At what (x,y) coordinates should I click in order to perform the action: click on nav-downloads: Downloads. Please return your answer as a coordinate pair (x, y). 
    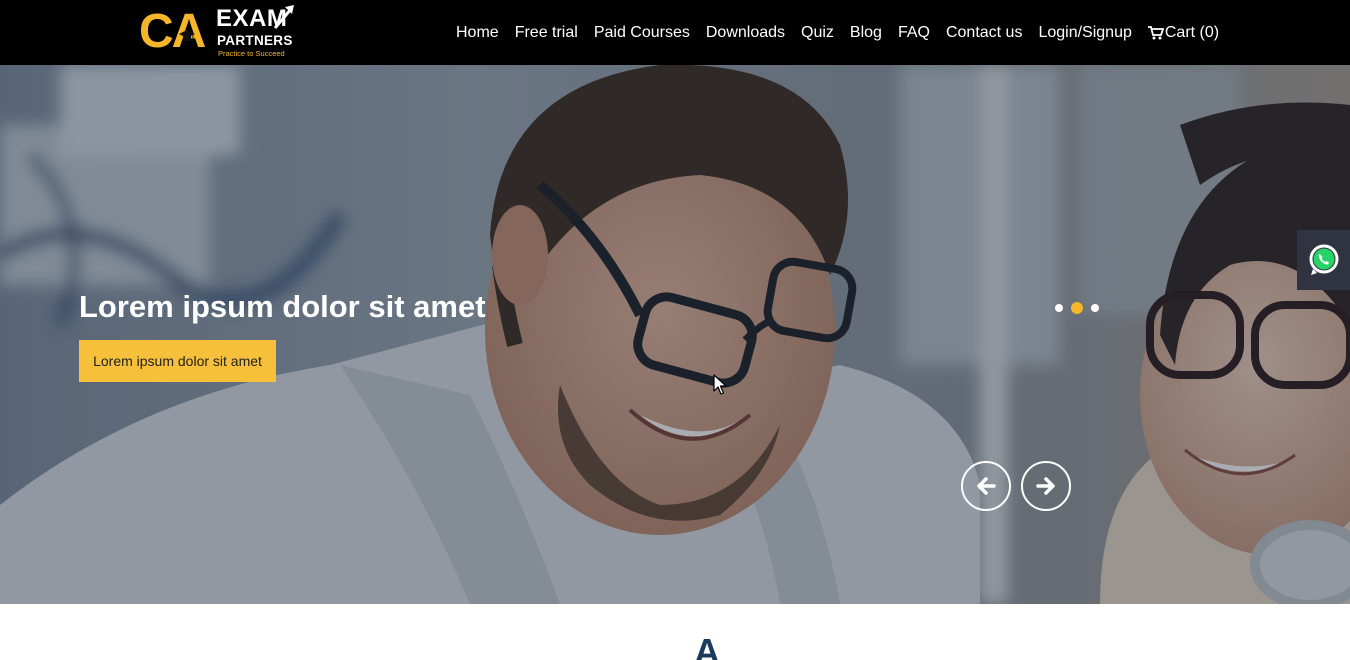
    Looking at the image, I should click on (745, 33).